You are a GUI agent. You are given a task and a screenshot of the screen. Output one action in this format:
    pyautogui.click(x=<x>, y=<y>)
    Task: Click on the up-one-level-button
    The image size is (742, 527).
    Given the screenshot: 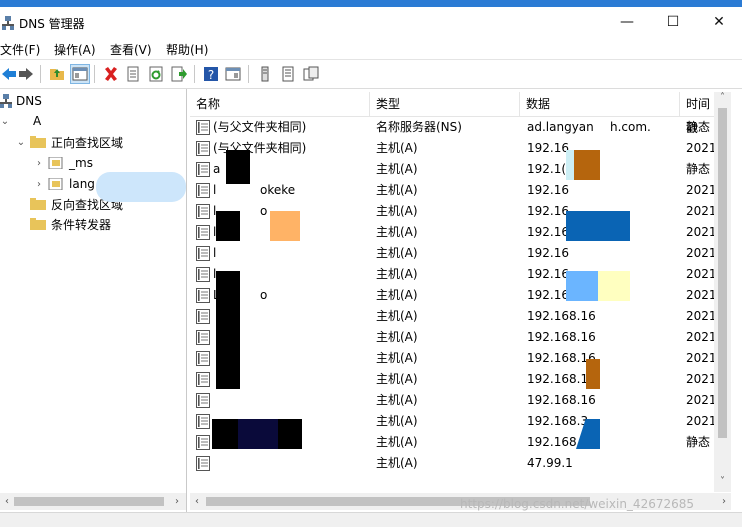 What is the action you would take?
    pyautogui.click(x=57, y=74)
    